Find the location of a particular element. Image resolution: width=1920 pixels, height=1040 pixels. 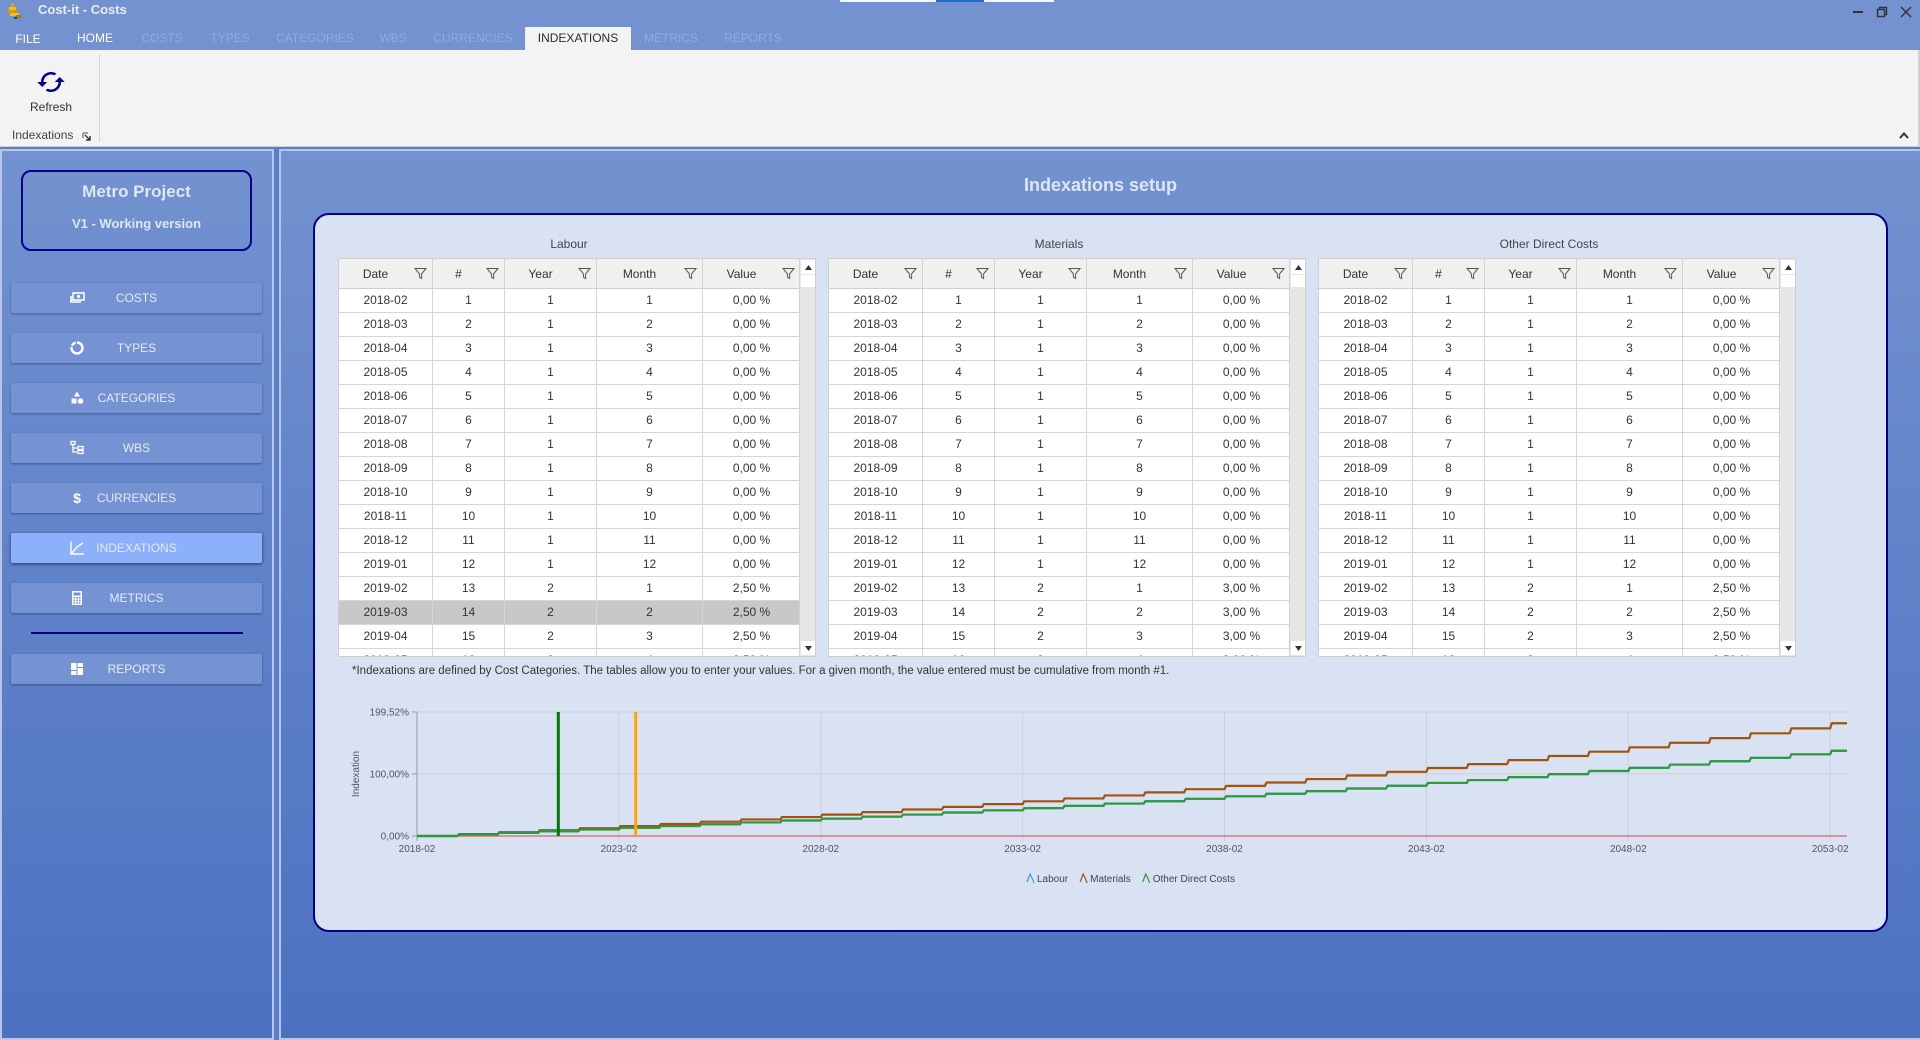

cell-date: 2019-02 is located at coordinates (876, 588).